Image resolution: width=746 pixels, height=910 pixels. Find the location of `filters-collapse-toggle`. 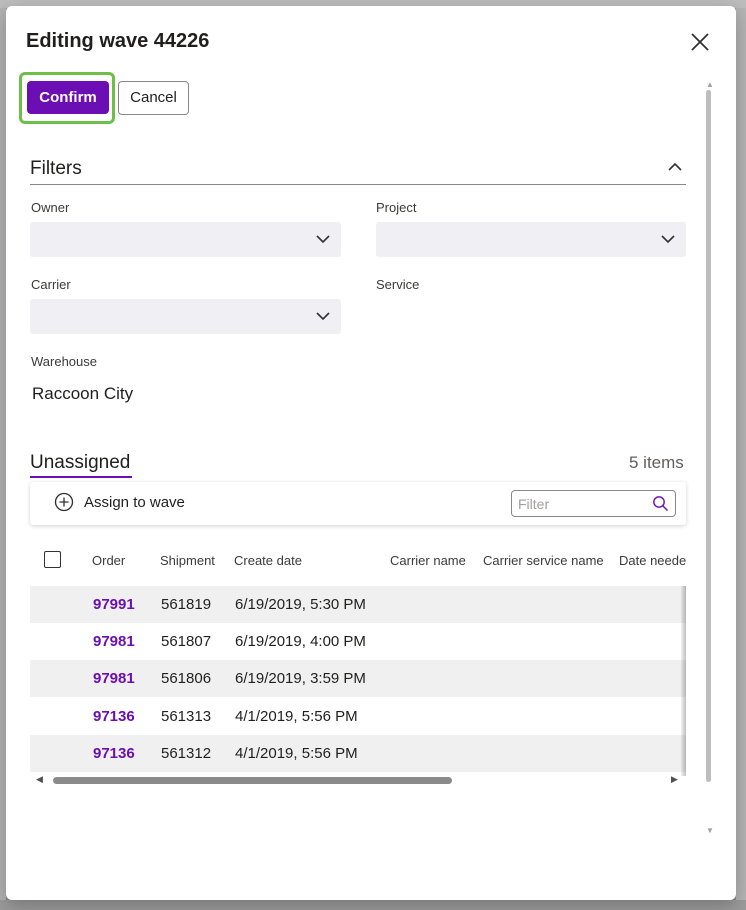

filters-collapse-toggle is located at coordinates (675, 167).